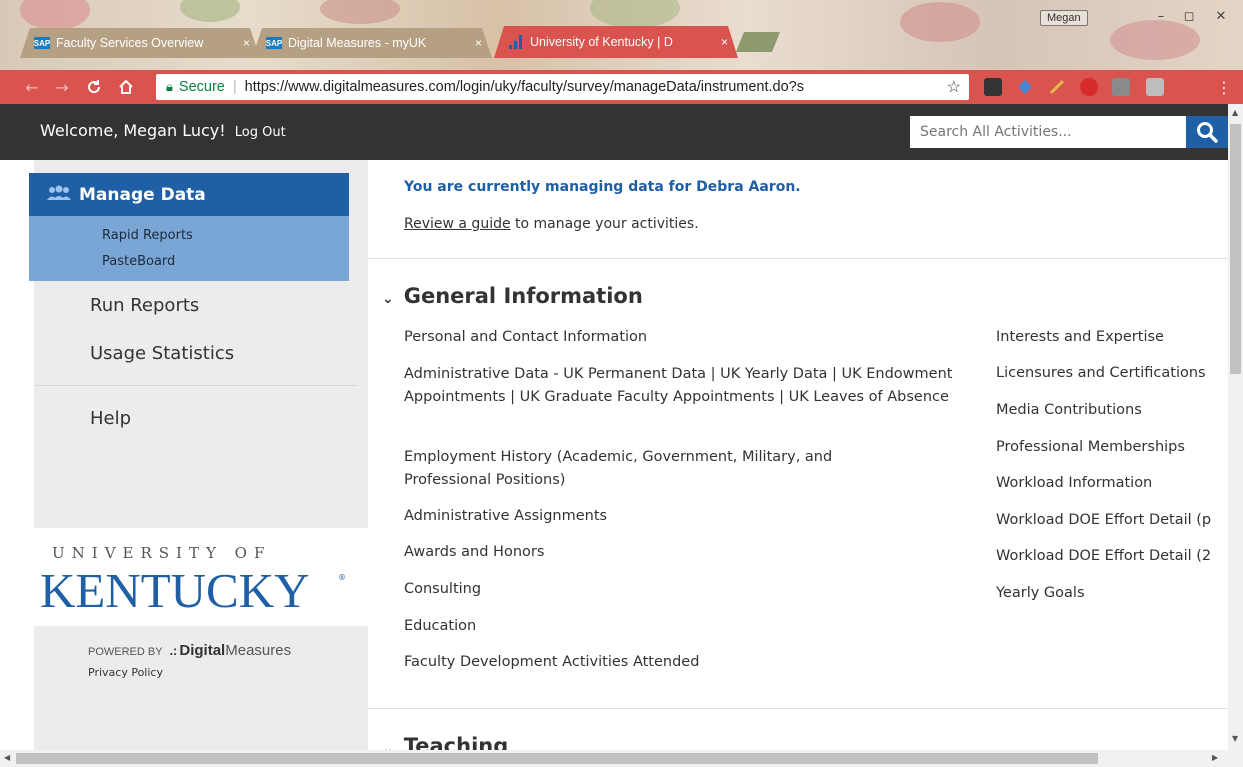 The height and width of the screenshot is (767, 1243). Describe the element at coordinates (1025, 87) in the screenshot. I see `extension-diamond-icon` at that location.